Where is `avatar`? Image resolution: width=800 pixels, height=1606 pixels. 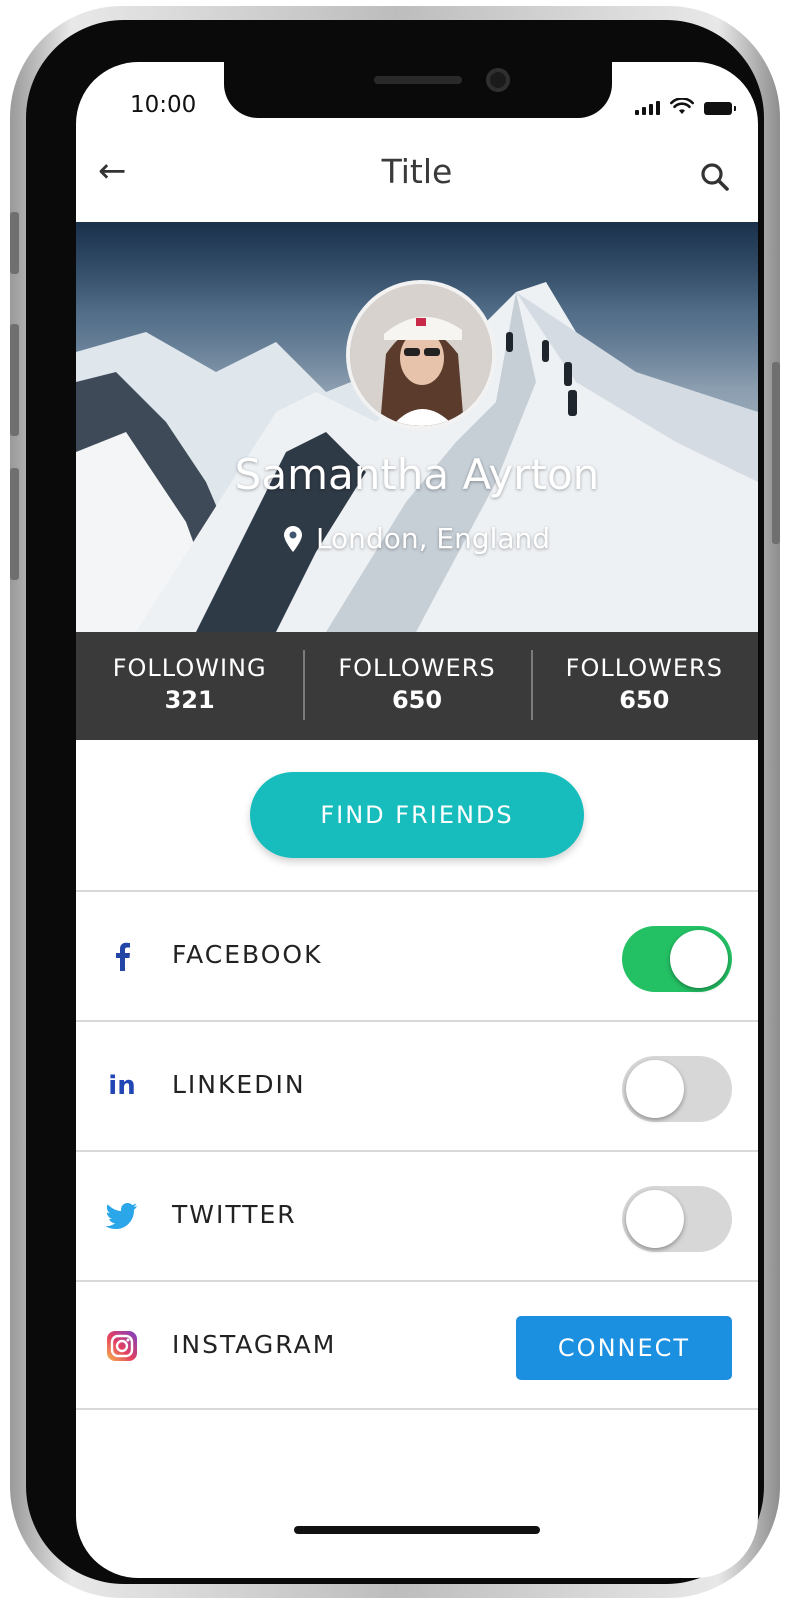
avatar is located at coordinates (421, 355).